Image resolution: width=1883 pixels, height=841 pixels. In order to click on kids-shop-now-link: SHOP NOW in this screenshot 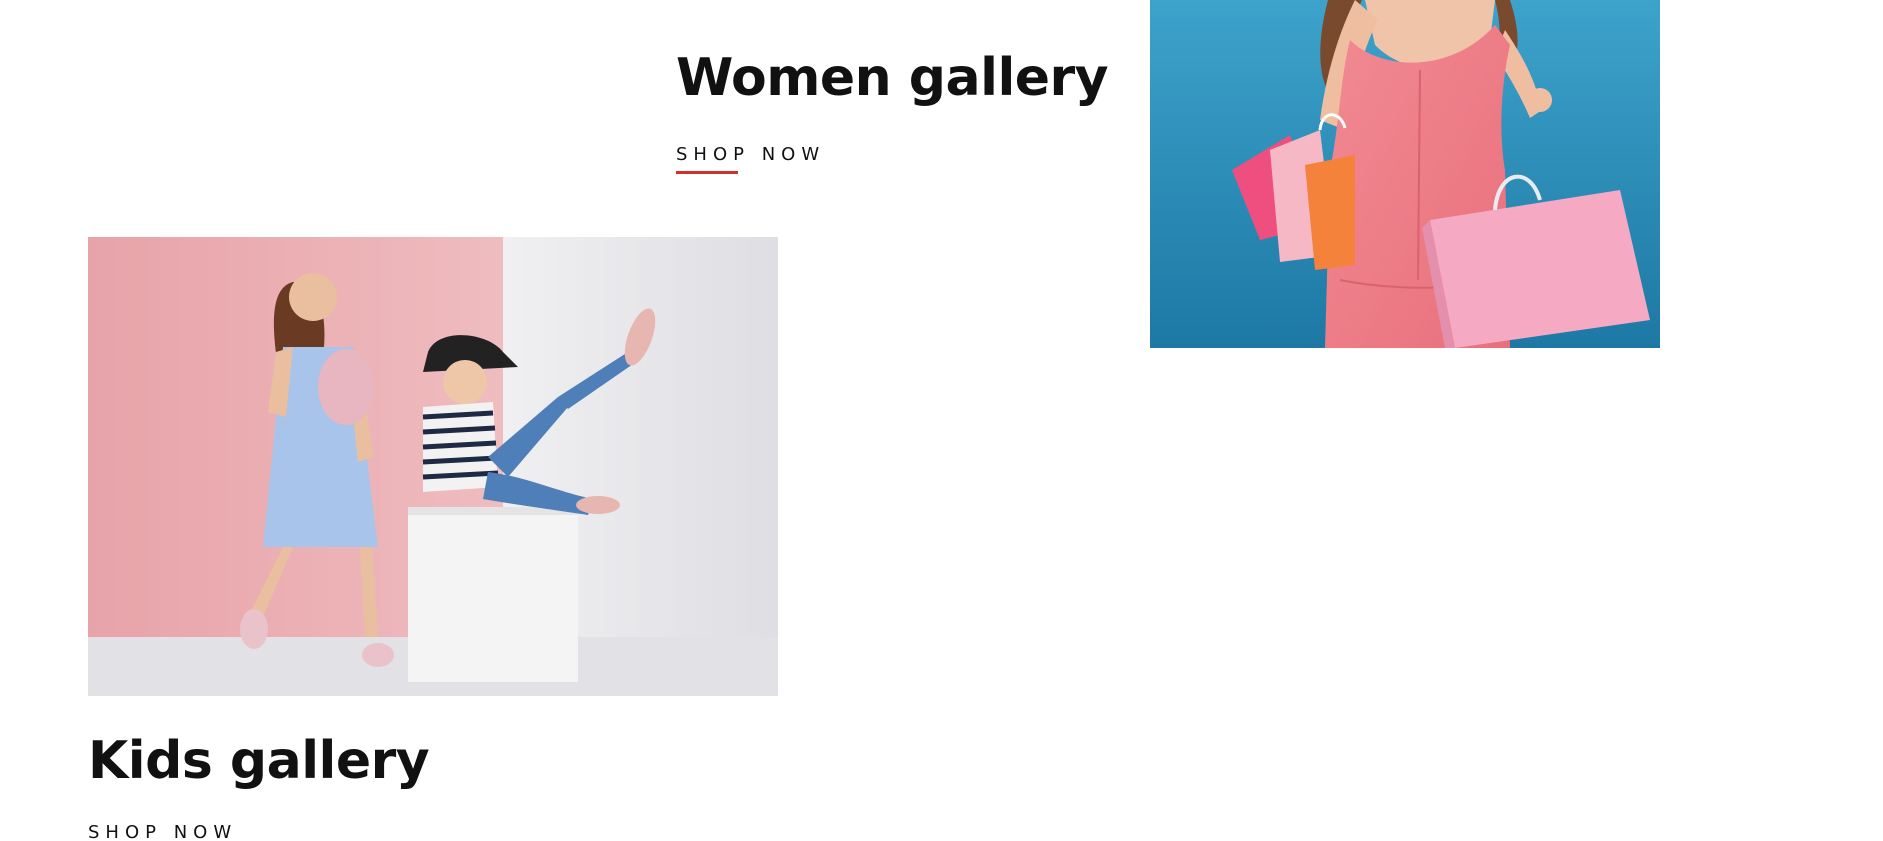, I will do `click(162, 831)`.